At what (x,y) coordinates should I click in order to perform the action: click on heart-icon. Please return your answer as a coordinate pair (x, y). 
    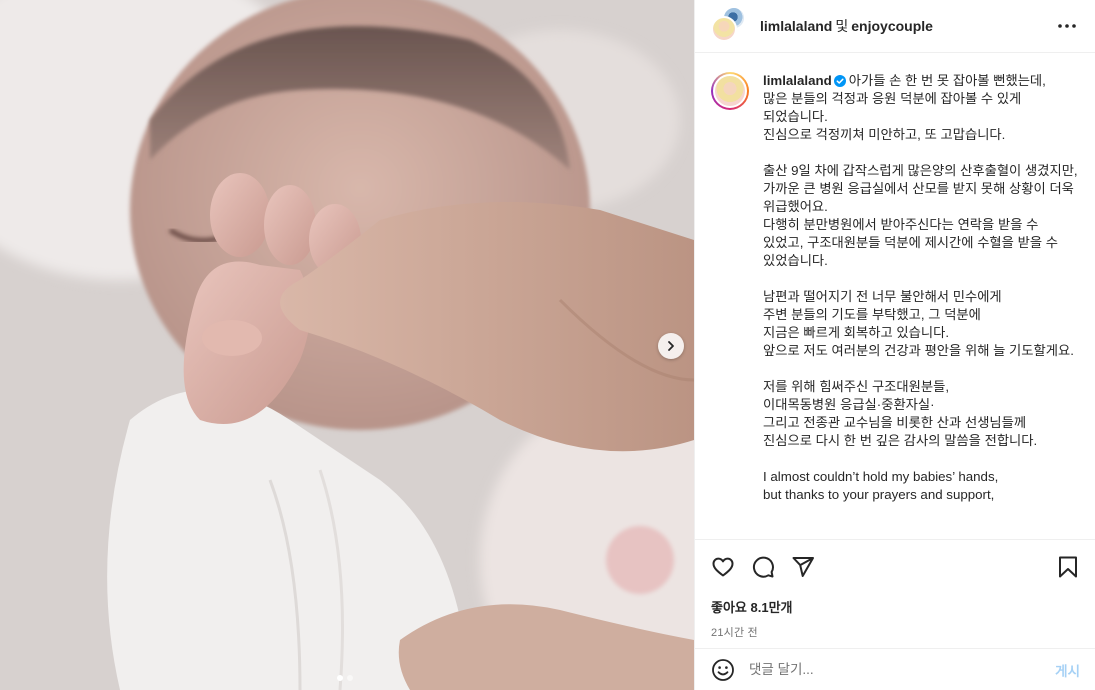
    Looking at the image, I should click on (723, 567).